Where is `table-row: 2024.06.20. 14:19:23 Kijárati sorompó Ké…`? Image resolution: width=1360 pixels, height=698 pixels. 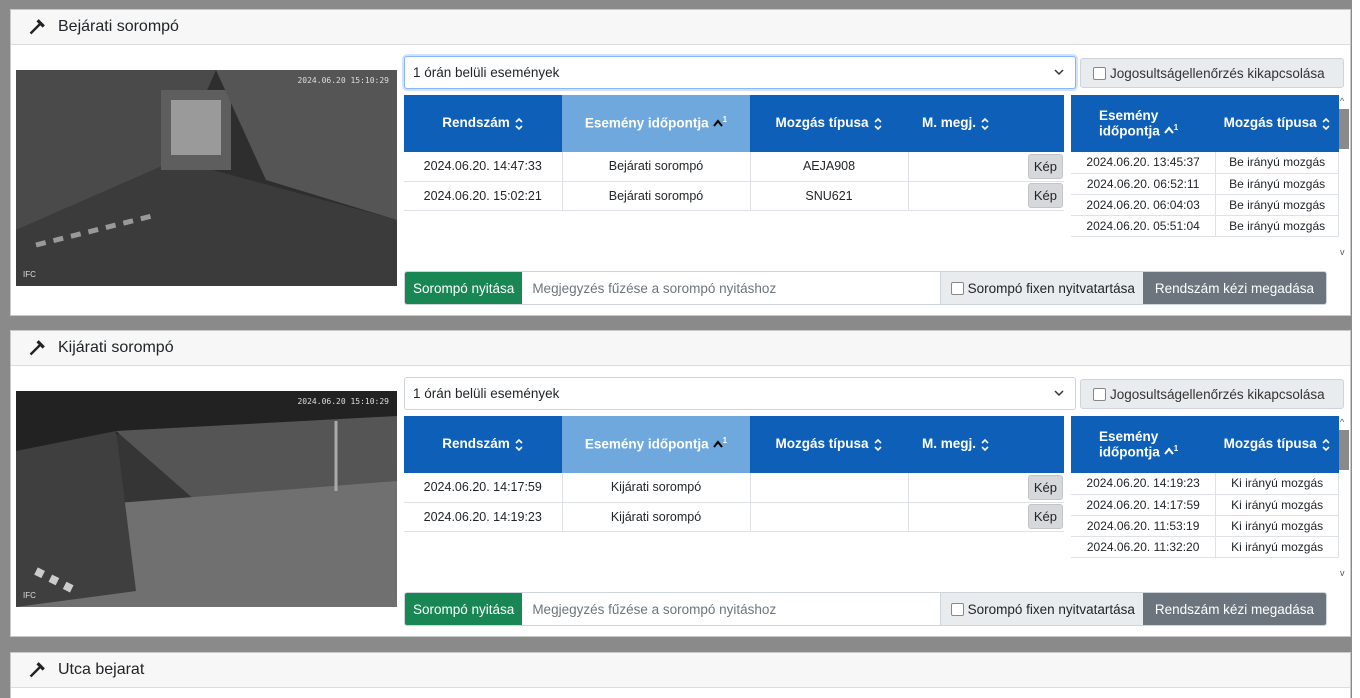 table-row: 2024.06.20. 14:19:23 Kijárati sorompó Ké… is located at coordinates (734, 517).